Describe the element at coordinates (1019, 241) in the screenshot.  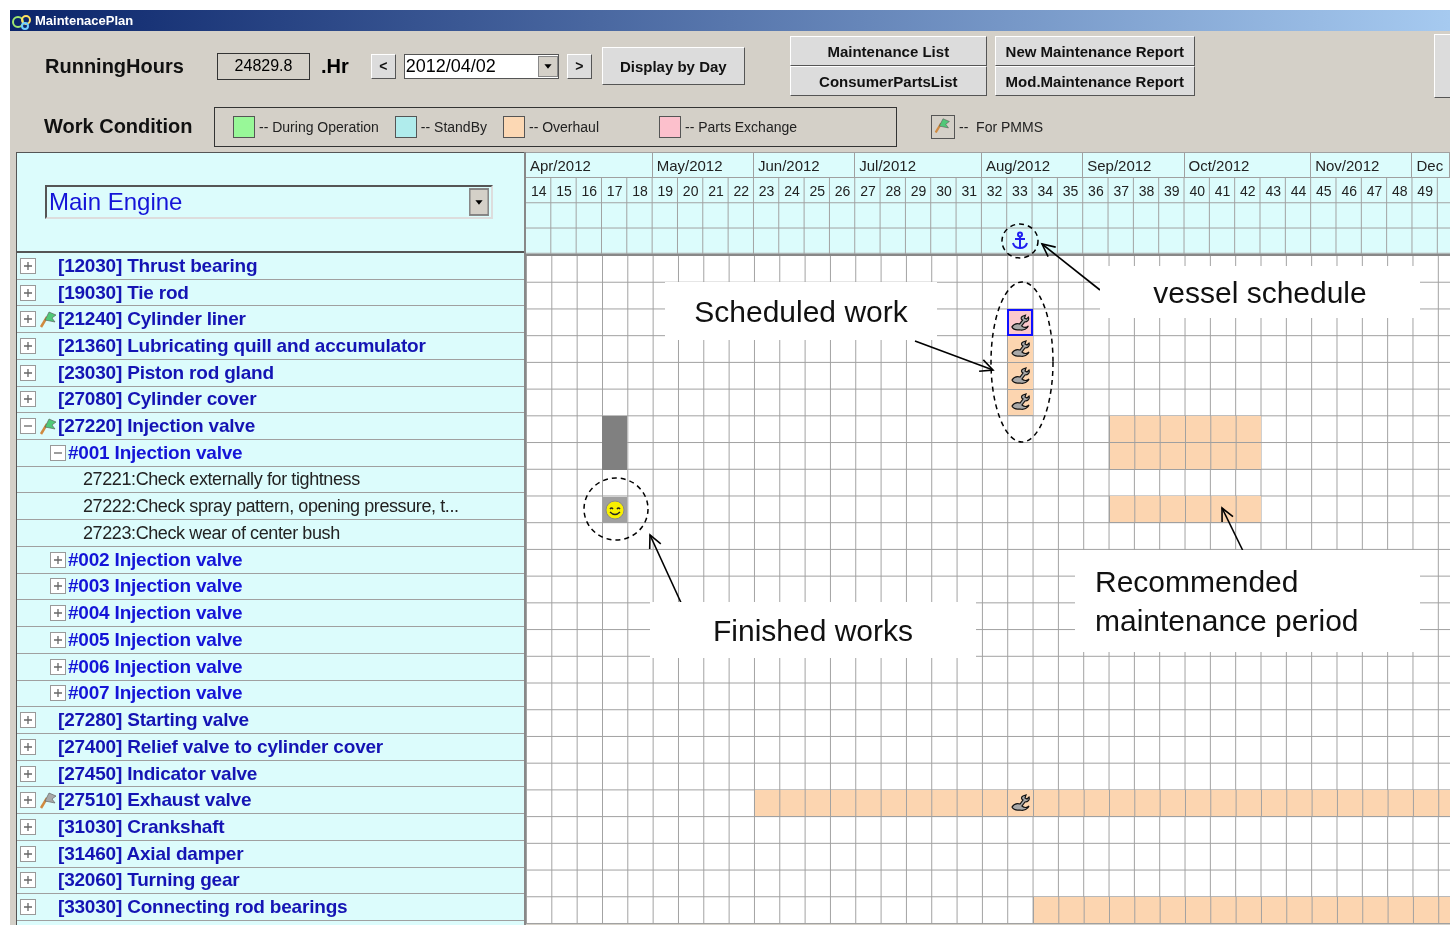
I see `anchor-icon` at that location.